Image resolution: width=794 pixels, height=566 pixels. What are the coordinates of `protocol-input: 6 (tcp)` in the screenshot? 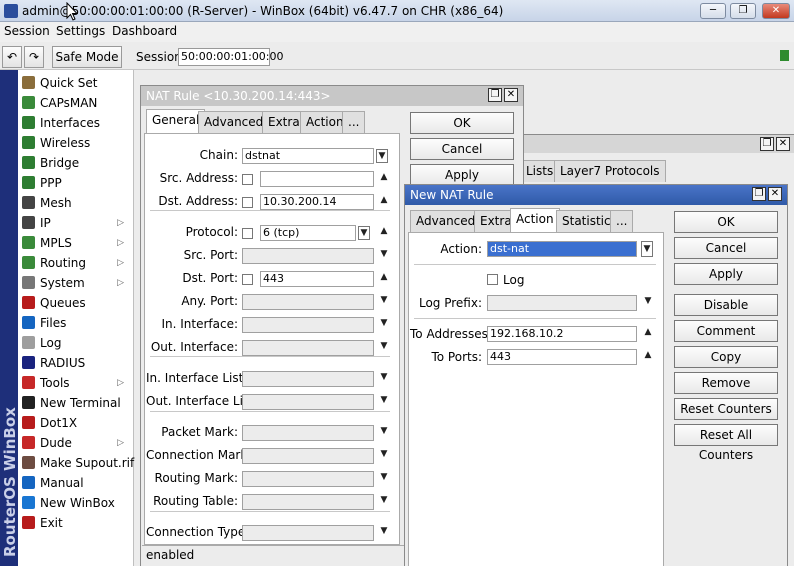 It's located at (308, 233).